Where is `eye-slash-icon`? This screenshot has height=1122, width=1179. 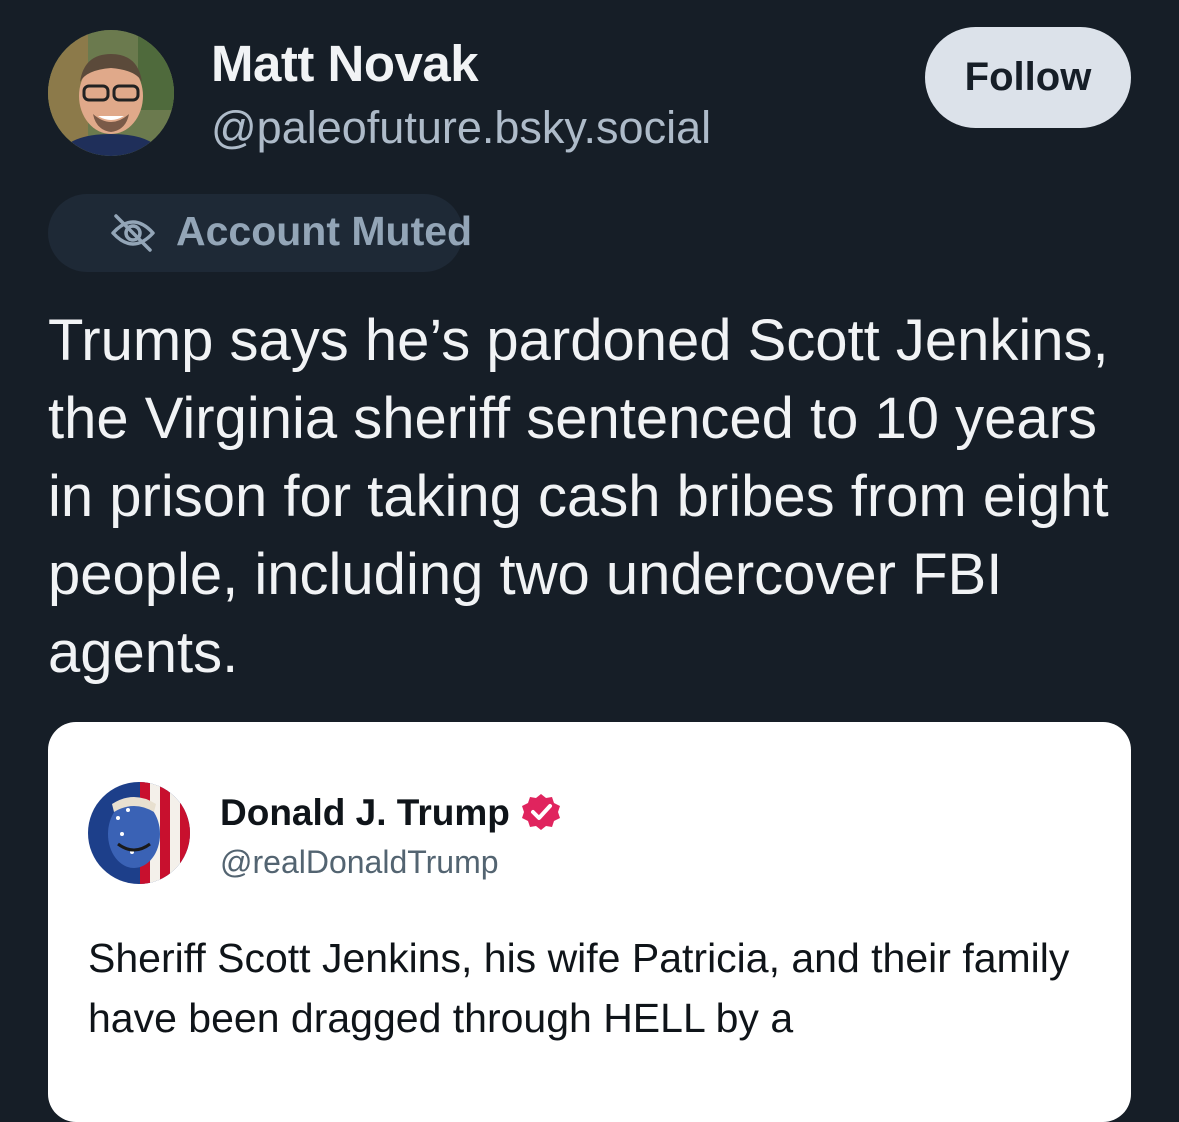 eye-slash-icon is located at coordinates (133, 233).